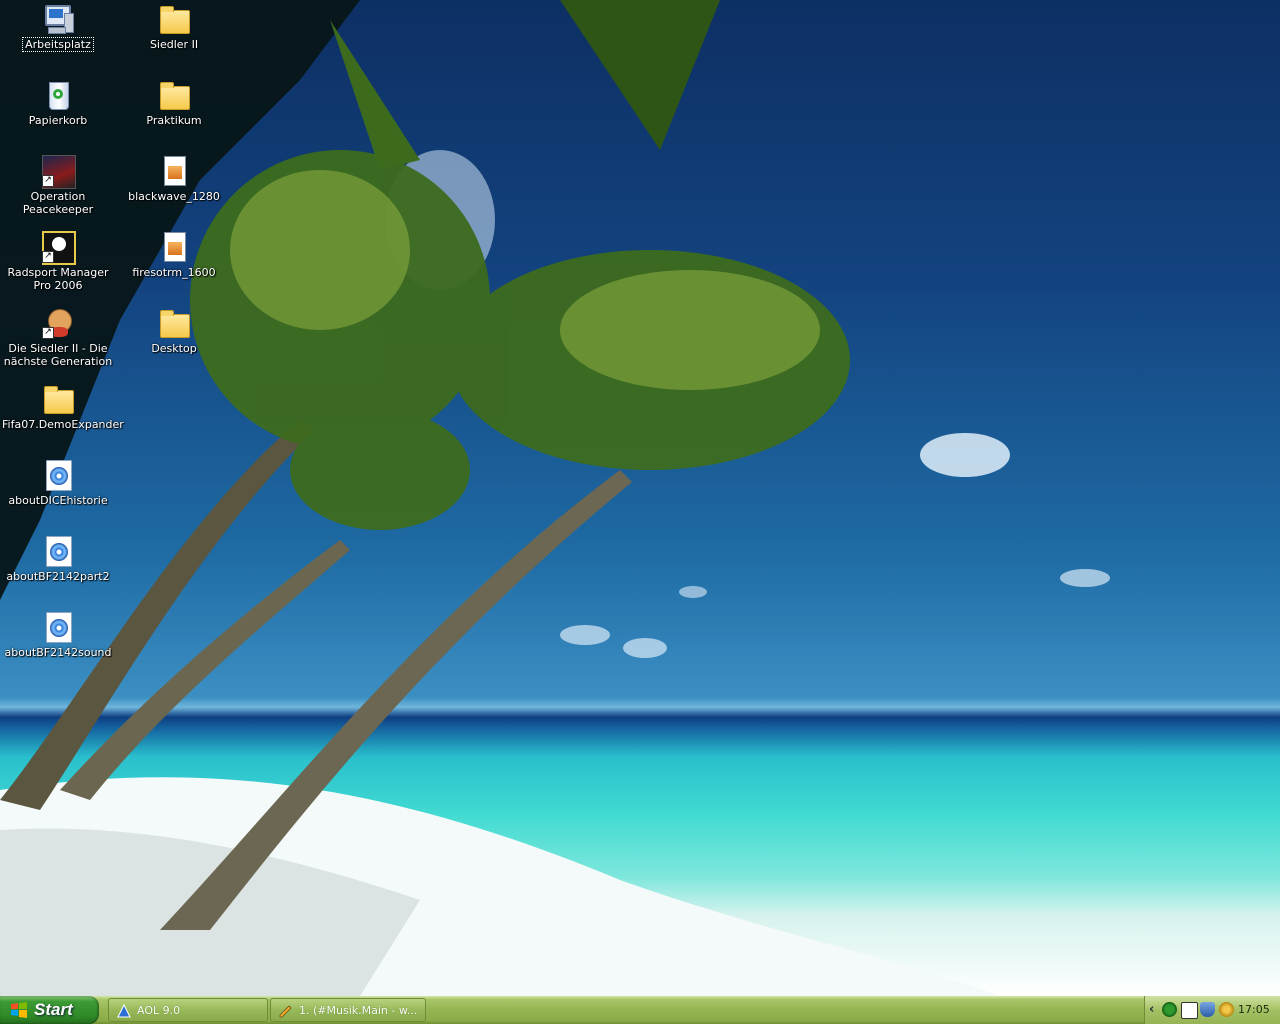 The height and width of the screenshot is (1024, 1280). I want to click on desktop-icon-aboutbf2142part2: aboutBF2142part2, so click(58, 559).